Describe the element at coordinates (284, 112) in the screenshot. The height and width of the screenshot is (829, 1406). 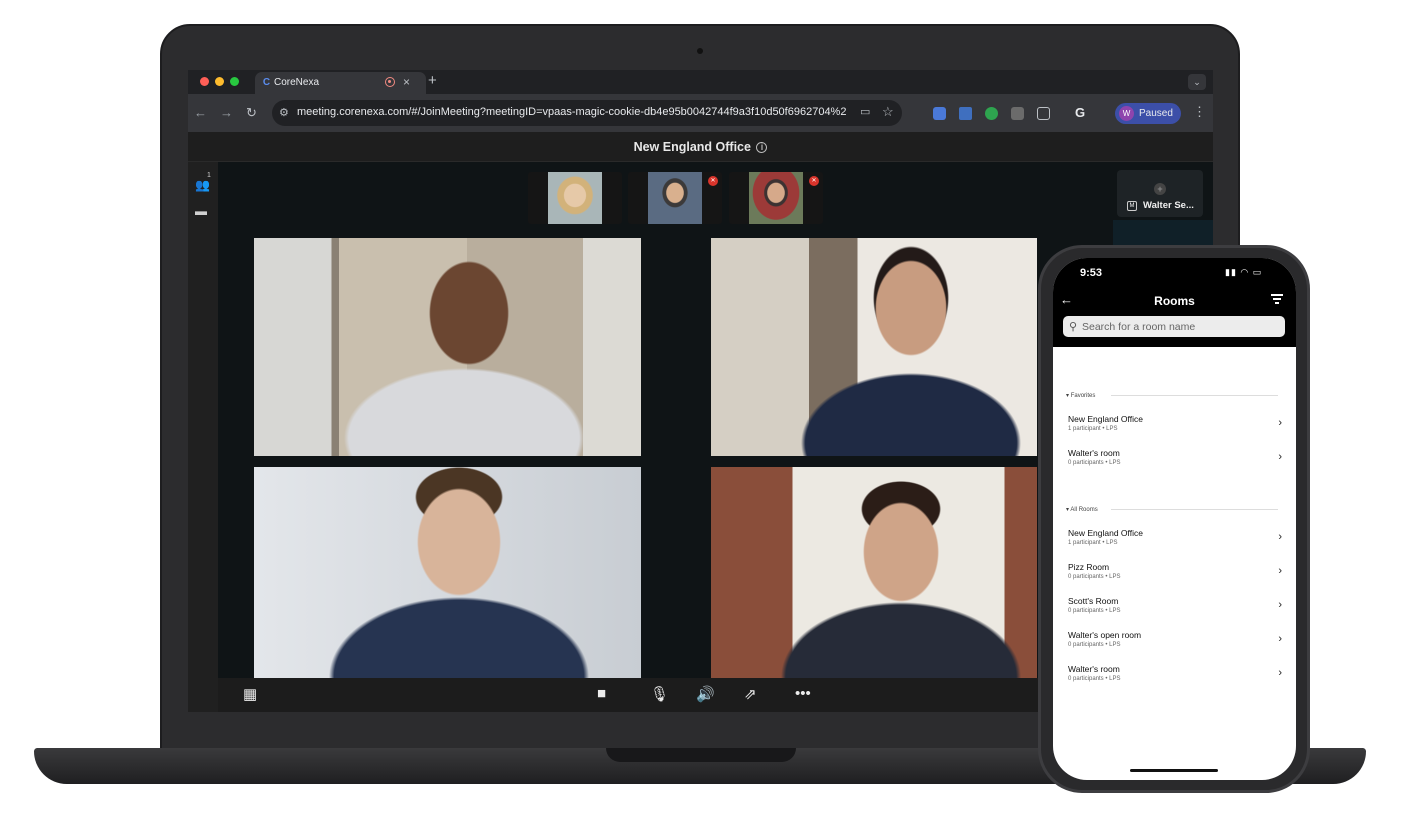
I see `site-settings-icon: ⚙` at that location.